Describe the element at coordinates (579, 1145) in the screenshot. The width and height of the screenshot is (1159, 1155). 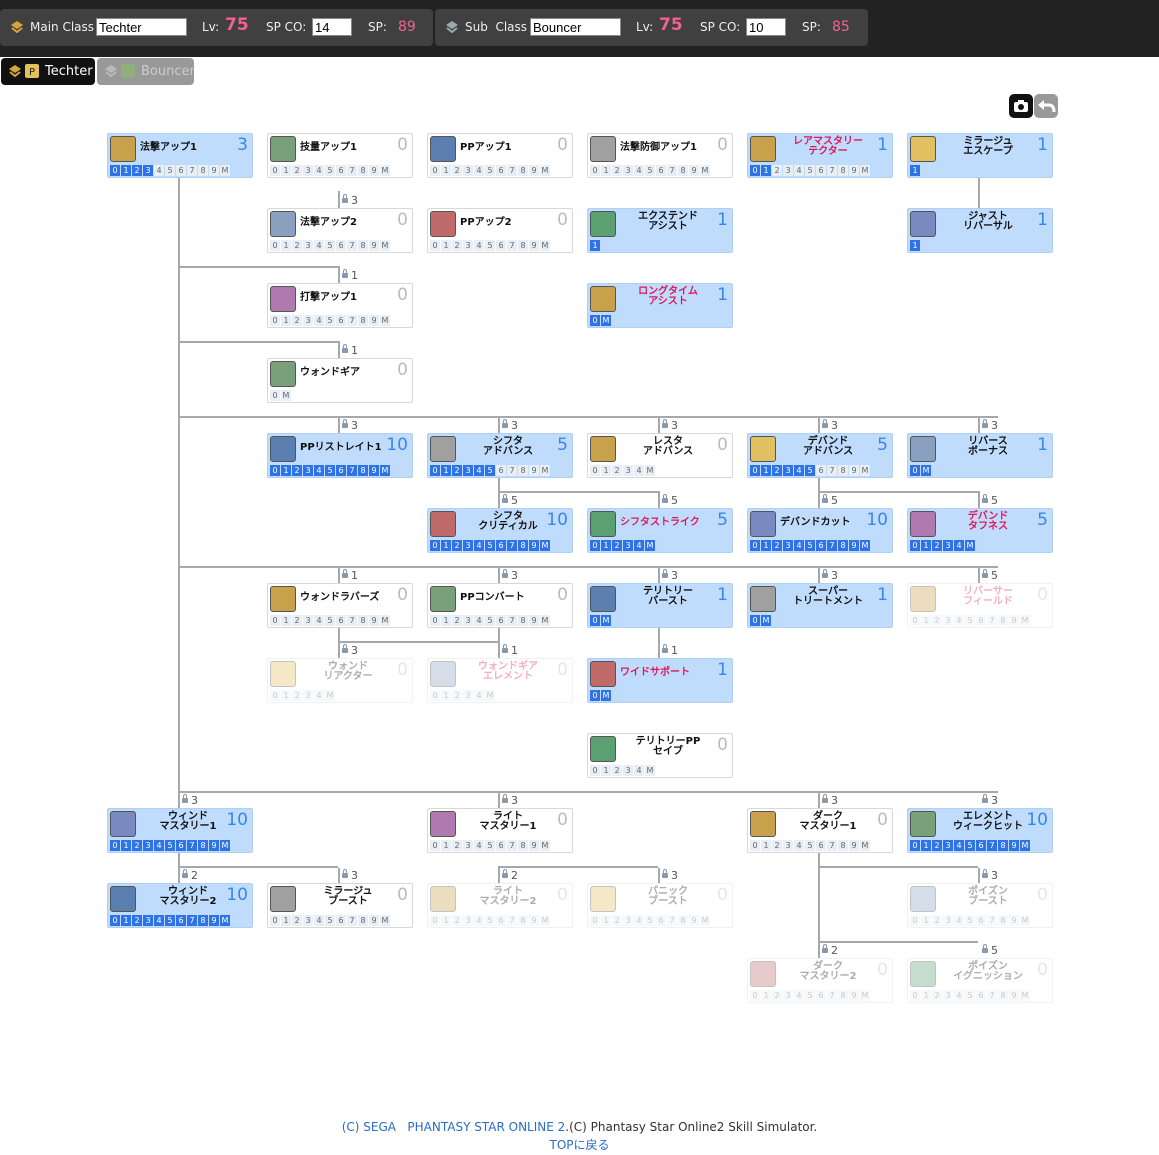
I see `top-link: TOPに戻る` at that location.